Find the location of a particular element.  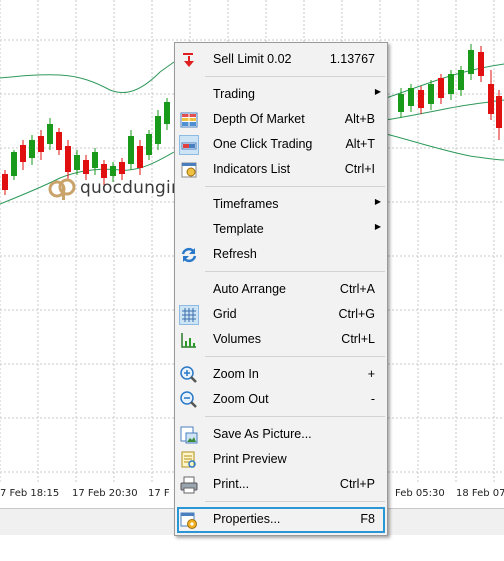

time-axis-label: Feb 05:30 is located at coordinates (420, 493).